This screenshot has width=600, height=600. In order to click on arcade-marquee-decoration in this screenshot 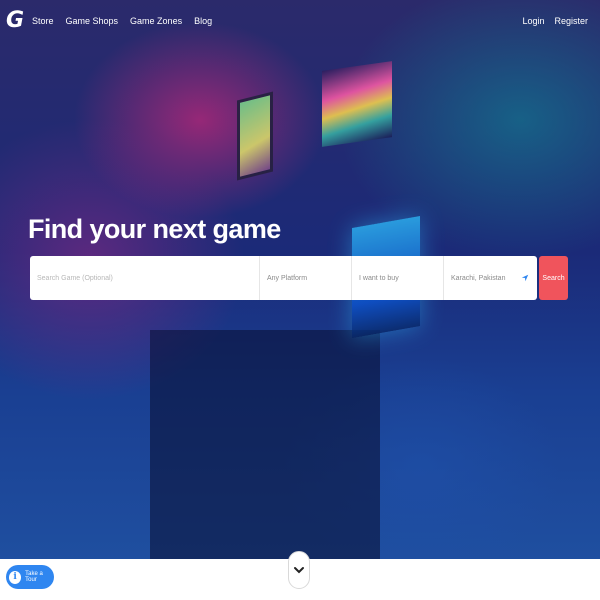, I will do `click(357, 104)`.